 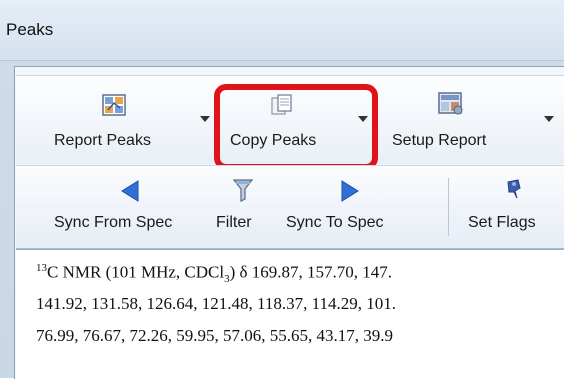 I want to click on copy-peaks-label: Copy Peaks, so click(x=273, y=140).